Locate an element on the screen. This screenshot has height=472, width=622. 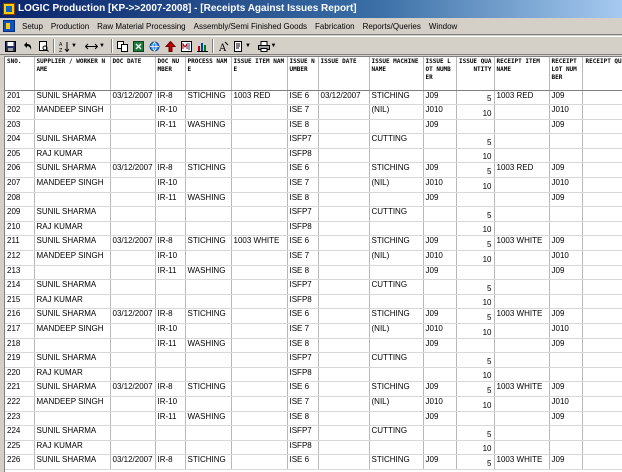
column-header: PROCESS NAME is located at coordinates (208, 74).